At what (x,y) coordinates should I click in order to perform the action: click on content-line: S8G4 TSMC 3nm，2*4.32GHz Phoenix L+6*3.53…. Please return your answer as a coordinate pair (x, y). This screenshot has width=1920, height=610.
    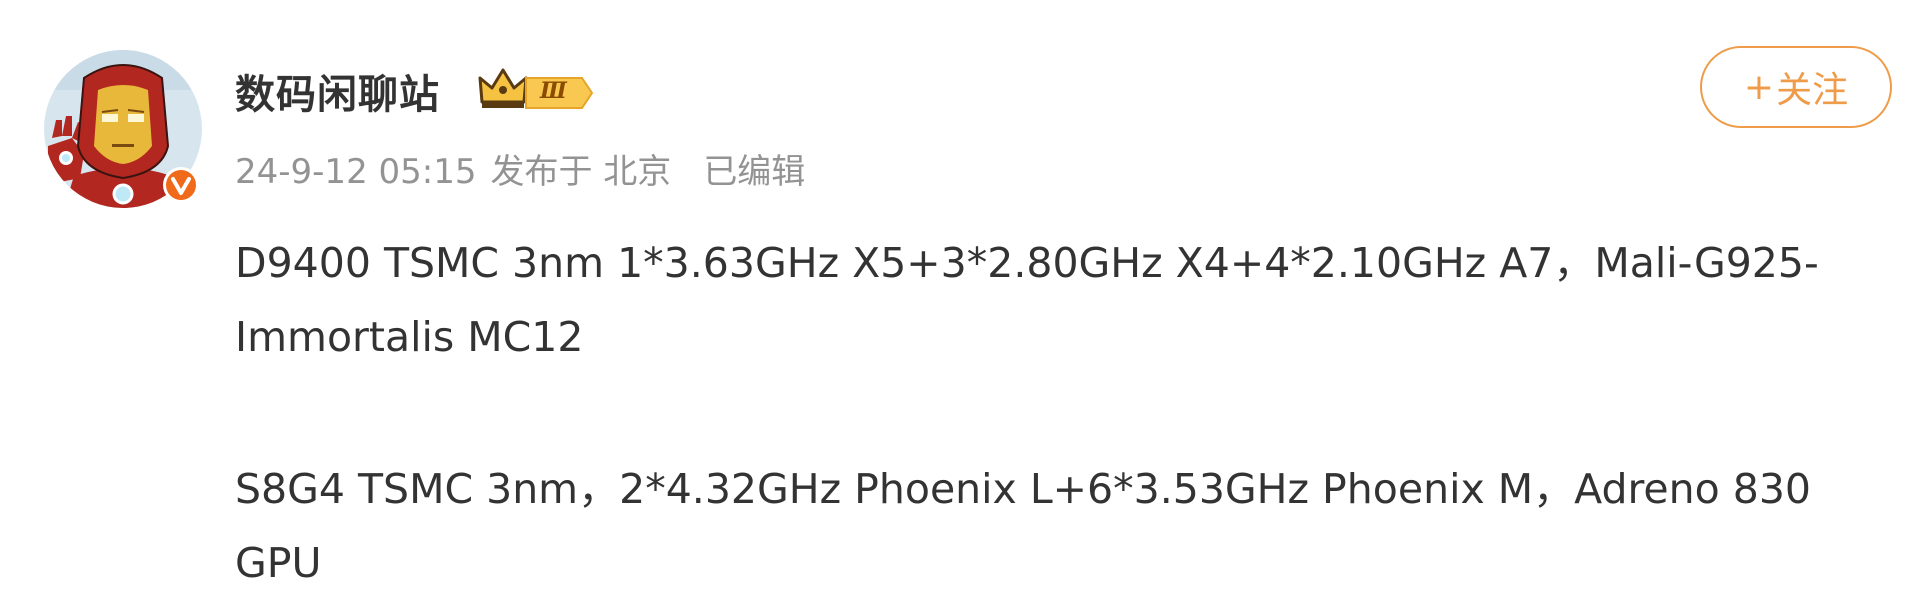
    Looking at the image, I should click on (1023, 489).